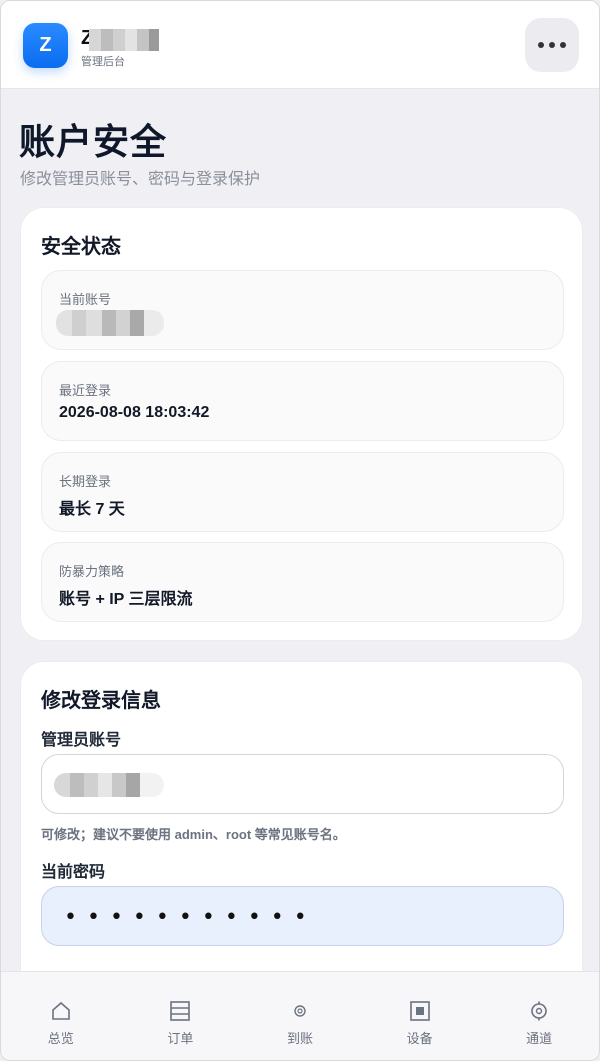  I want to click on nav-label: 设备, so click(419, 1038).